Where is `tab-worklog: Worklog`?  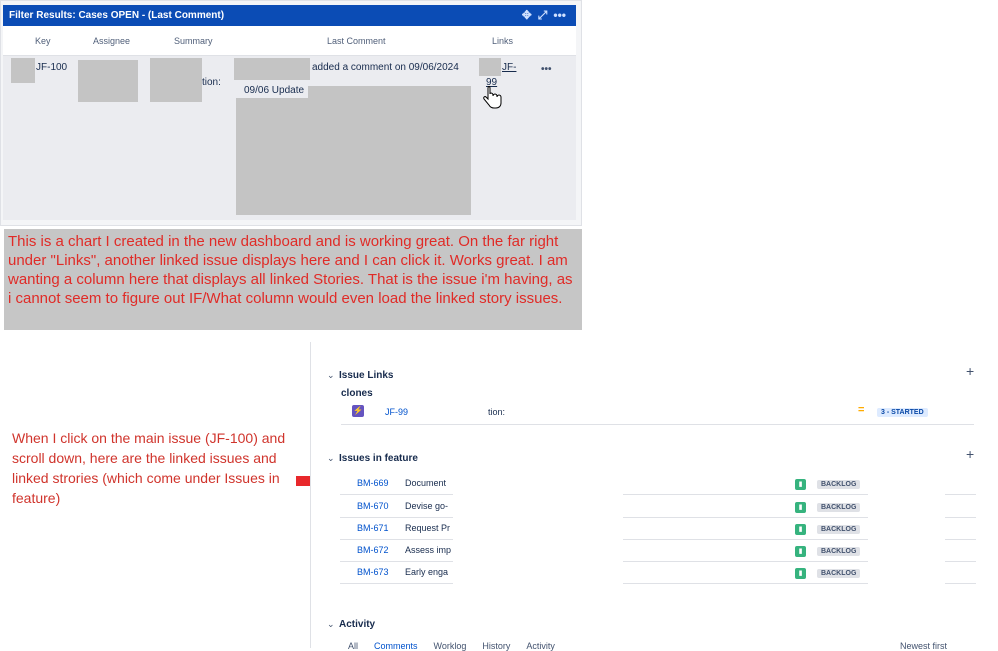 tab-worklog: Worklog is located at coordinates (450, 646).